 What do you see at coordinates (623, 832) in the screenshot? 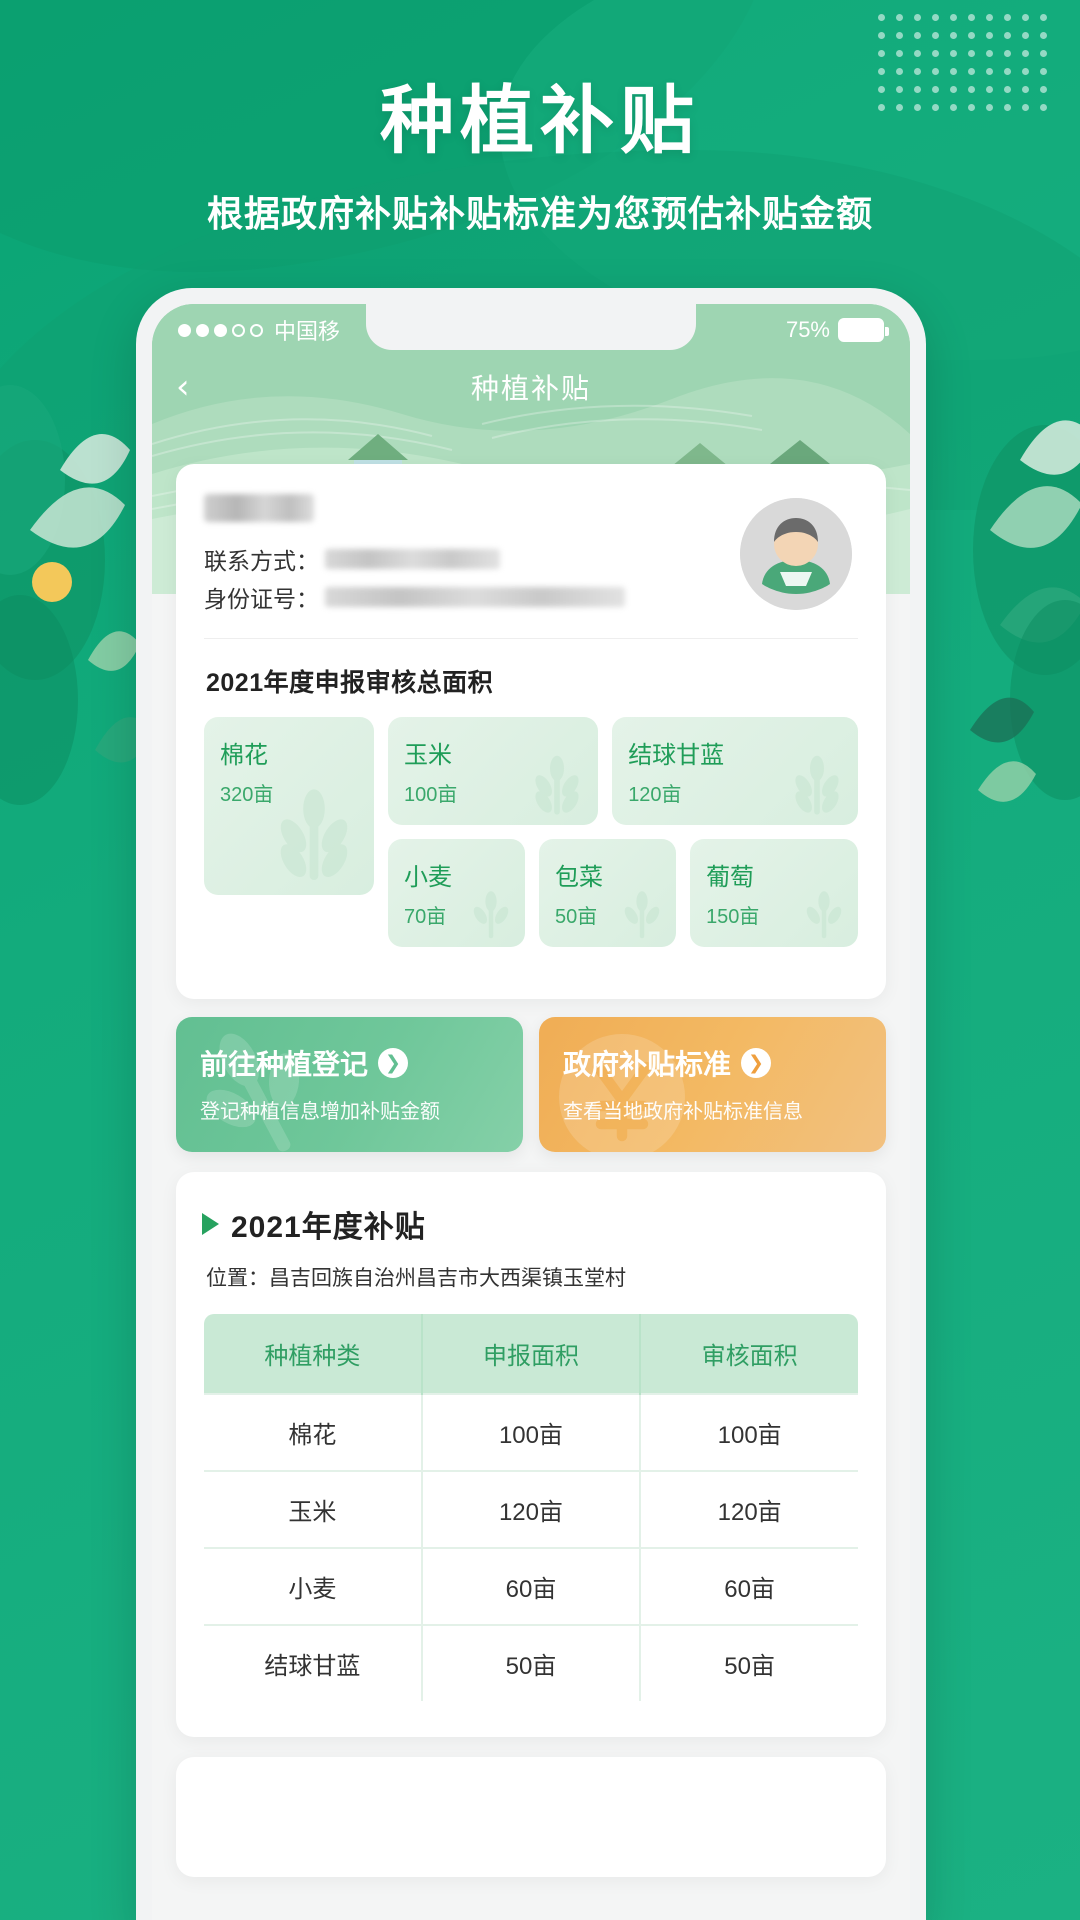
I see `crop-column-secondary: 玉米 100亩 结球甘蓝 120亩 小麦 70亩 包菜 50亩 葡萄 150亩` at bounding box center [623, 832].